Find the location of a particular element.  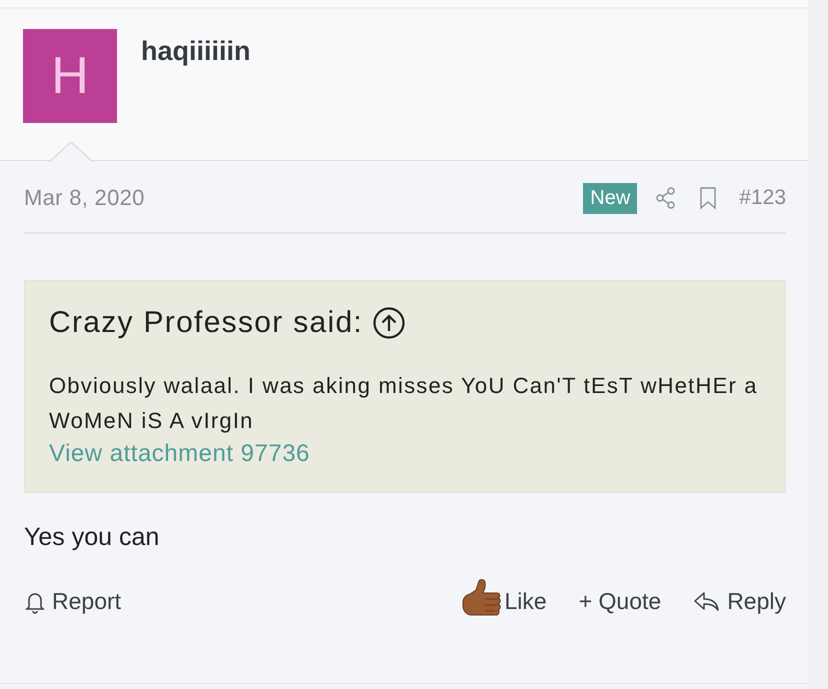

quote-button: + Quote is located at coordinates (620, 601).